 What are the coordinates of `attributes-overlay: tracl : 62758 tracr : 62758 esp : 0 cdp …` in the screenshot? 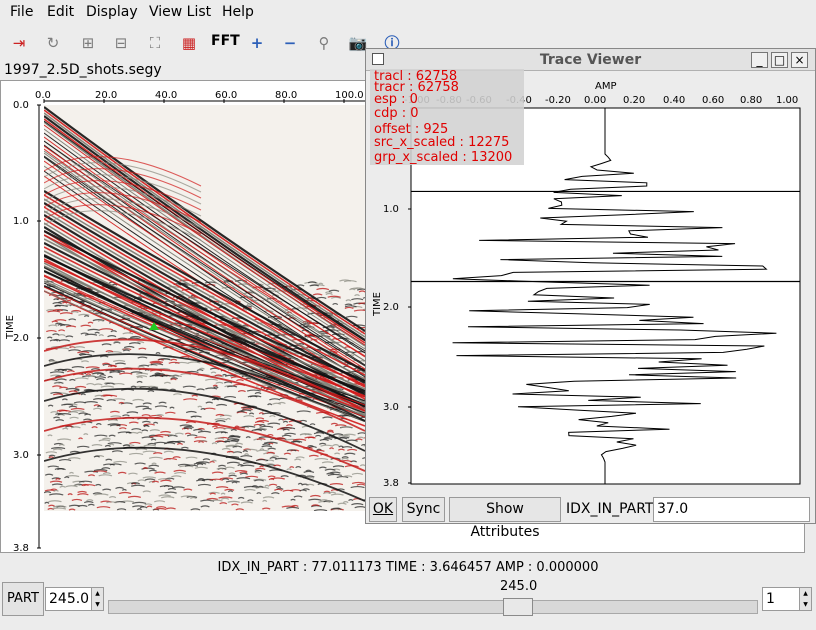 It's located at (447, 117).